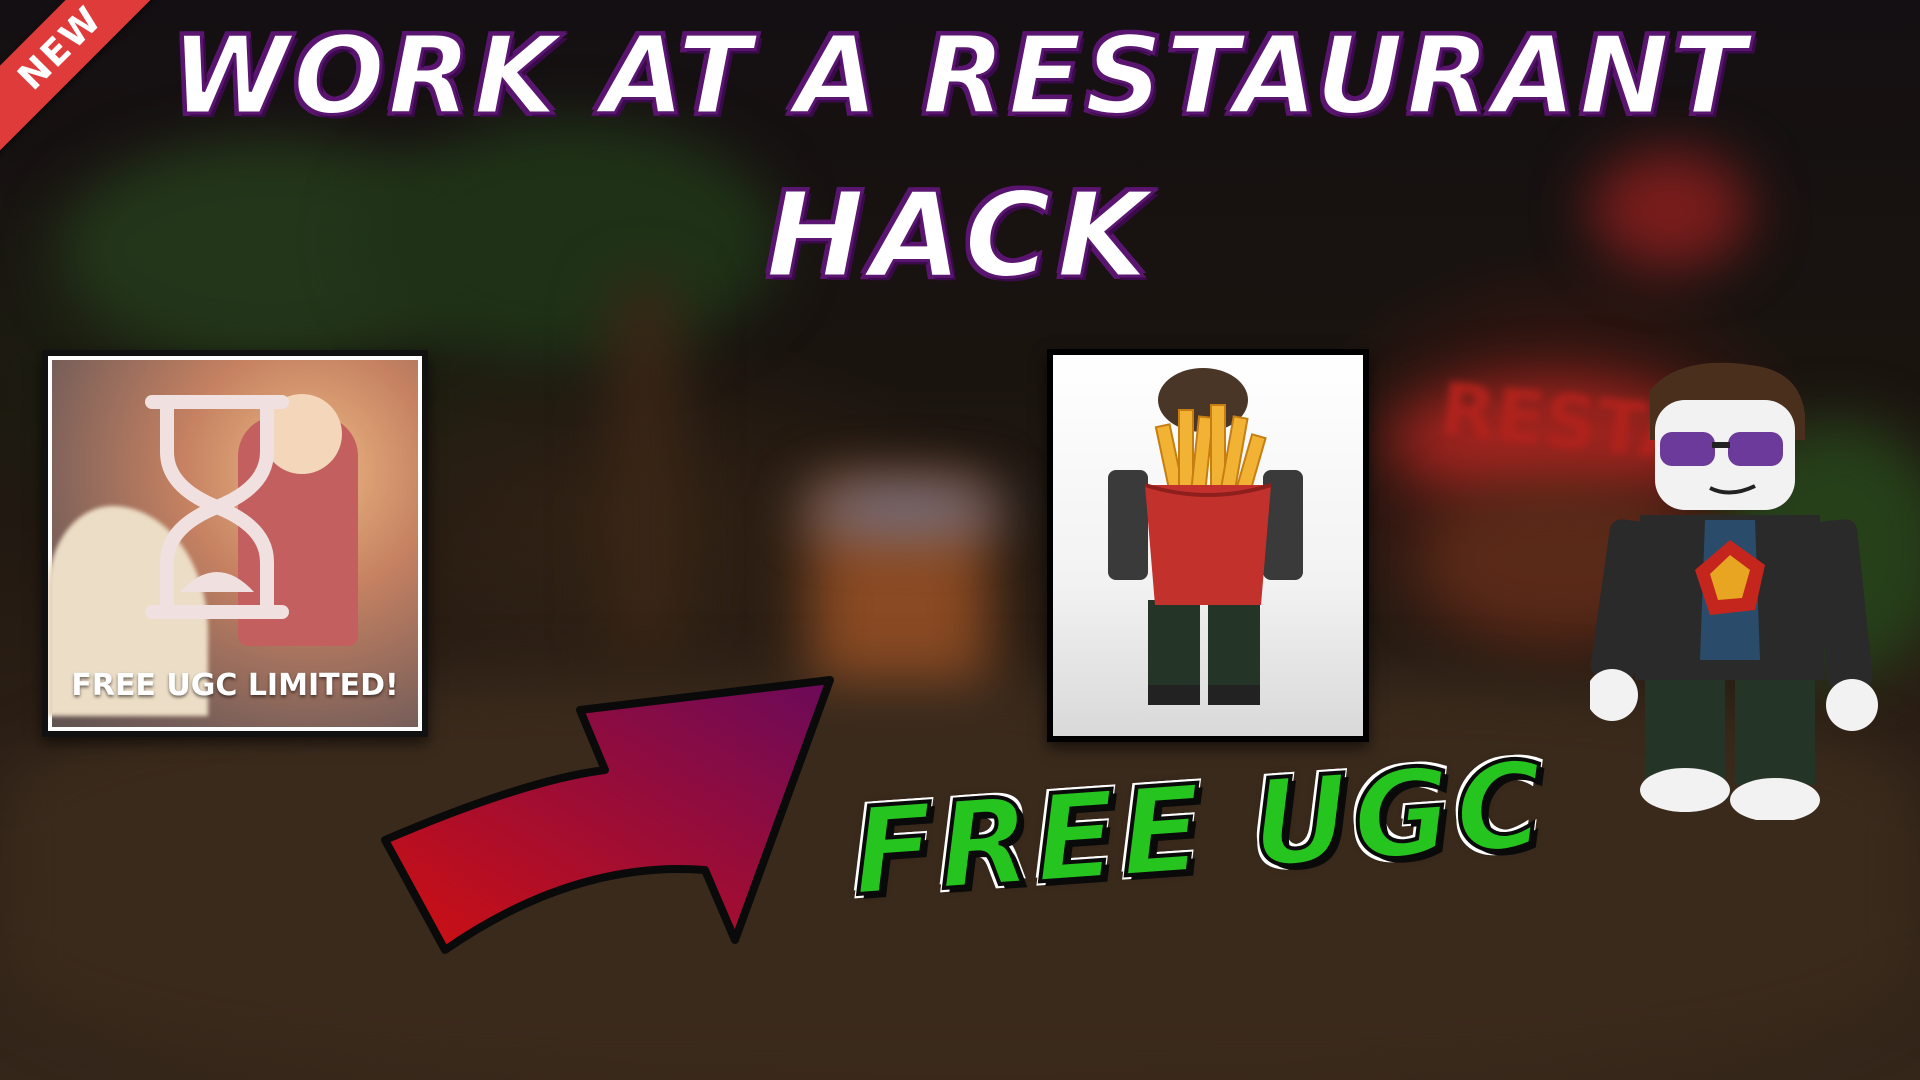  I want to click on free-ugc-limited-card: FREE UGC LIMITED!, so click(235, 543).